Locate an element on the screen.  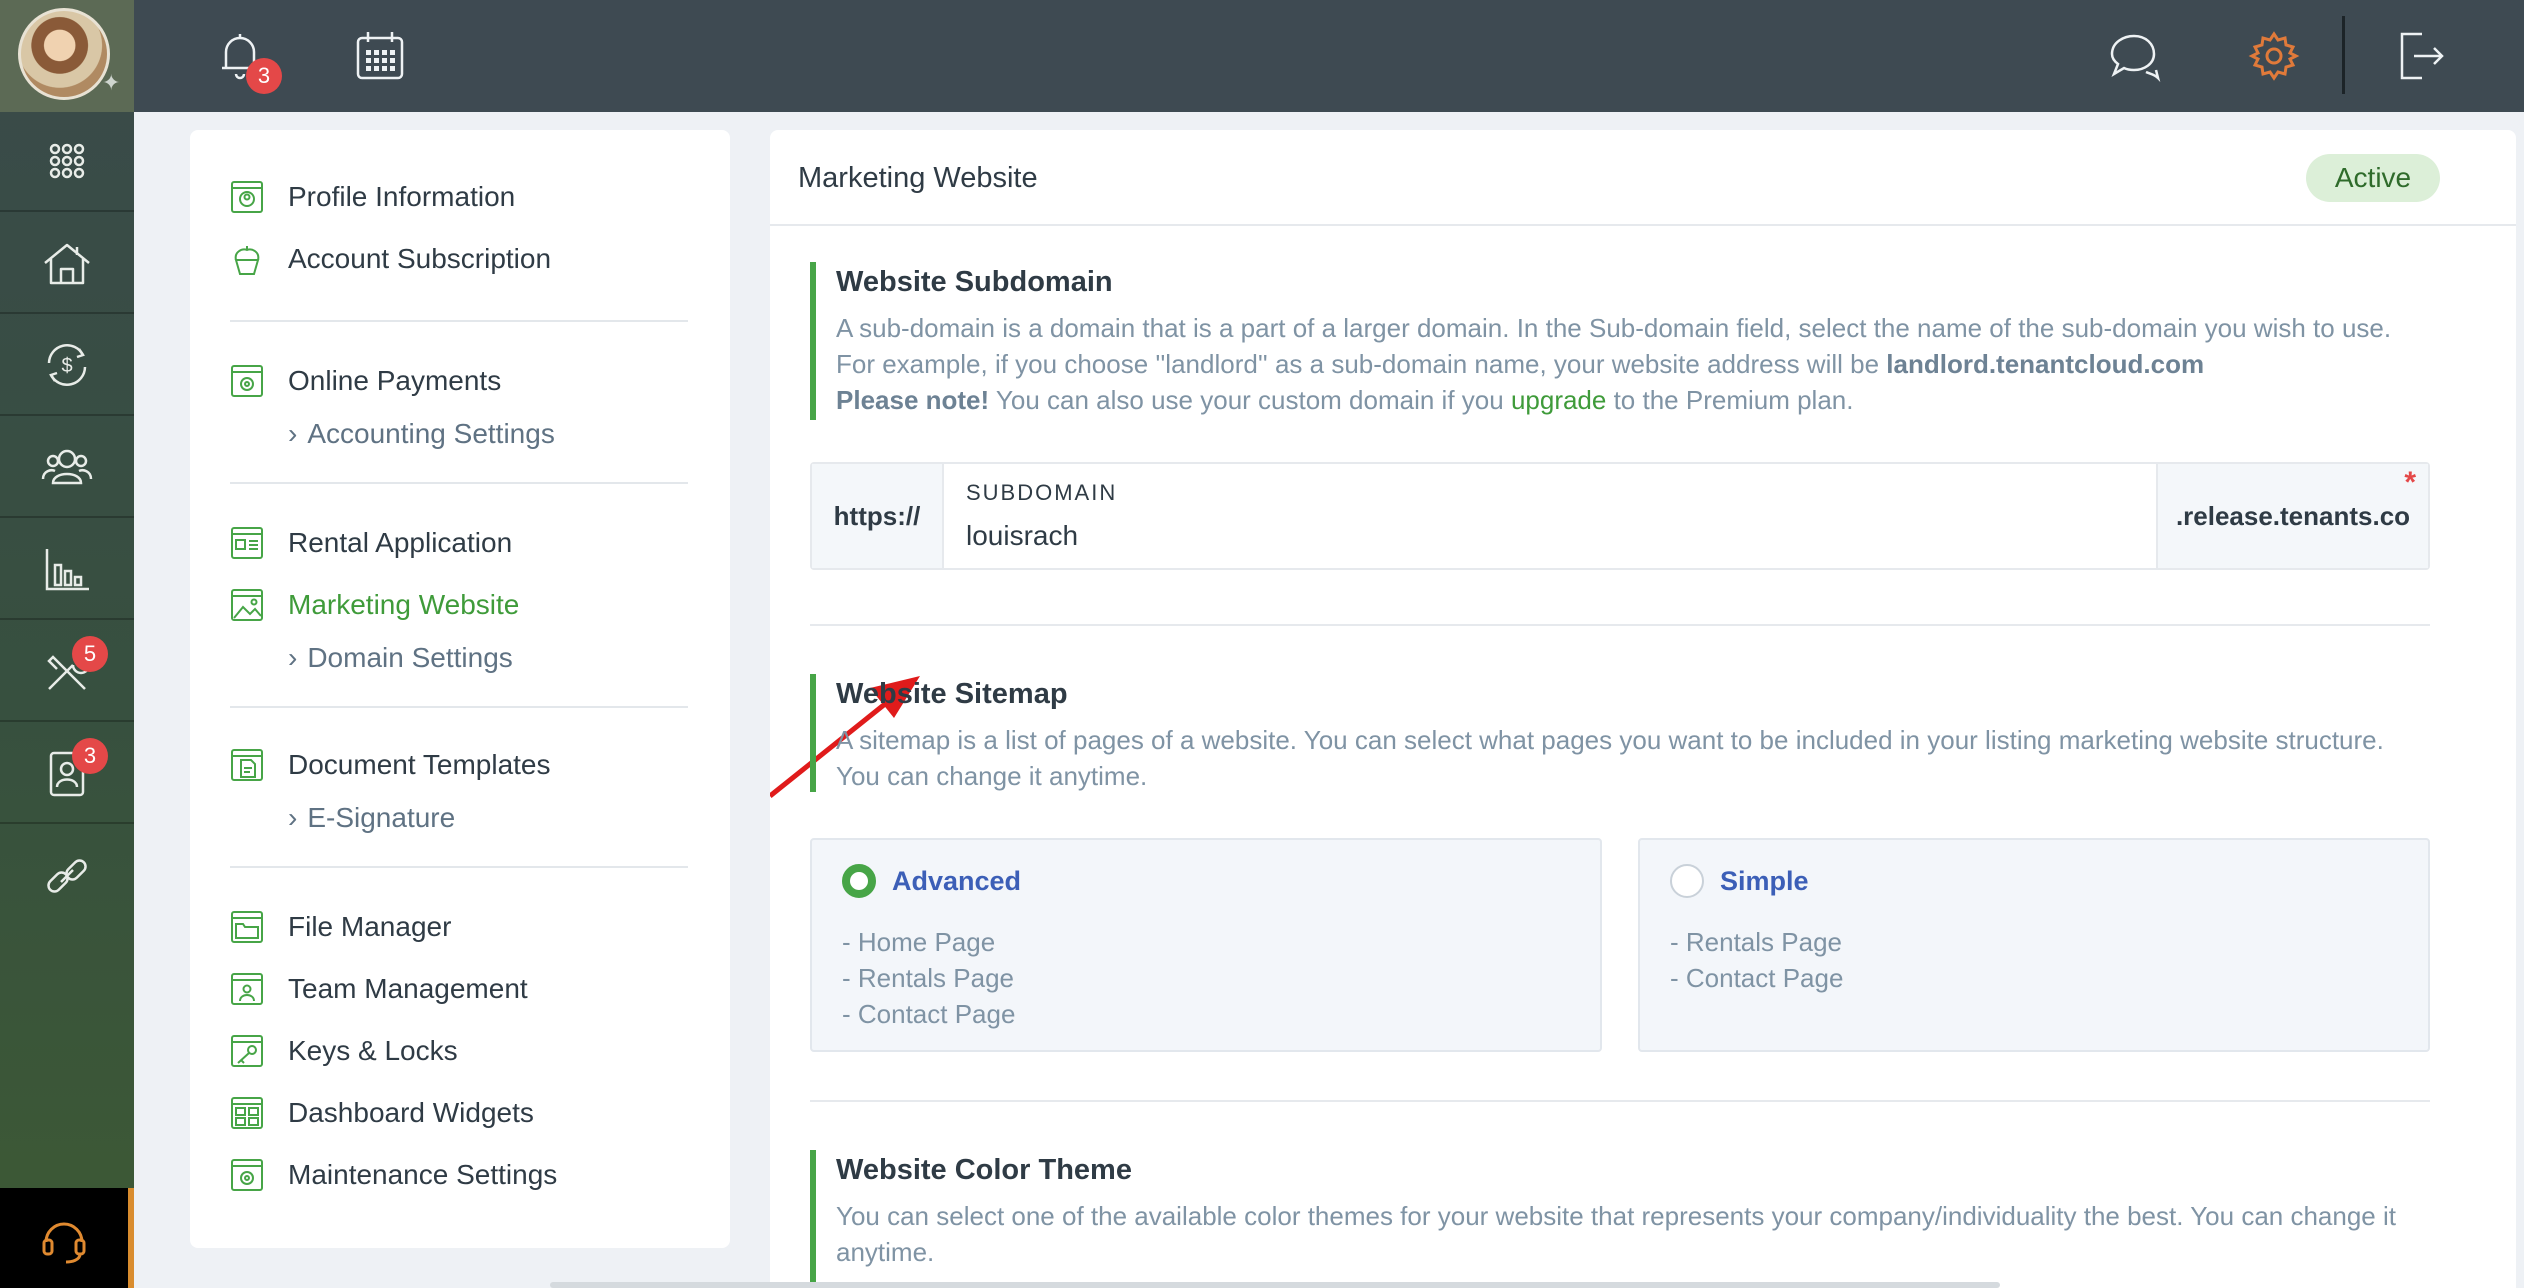
menu-item-team-management: Team Management is located at coordinates (379, 989).